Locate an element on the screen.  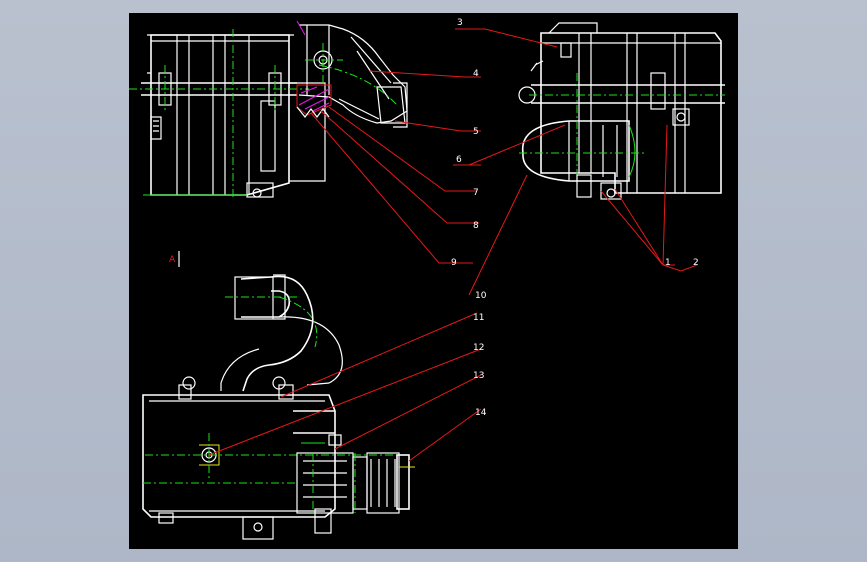
callout-6: 6 is located at coordinates (459, 160).